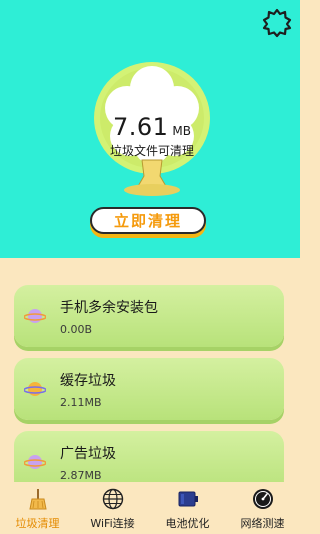  I want to click on junk-item-title: 缓存垃圾, so click(88, 381).